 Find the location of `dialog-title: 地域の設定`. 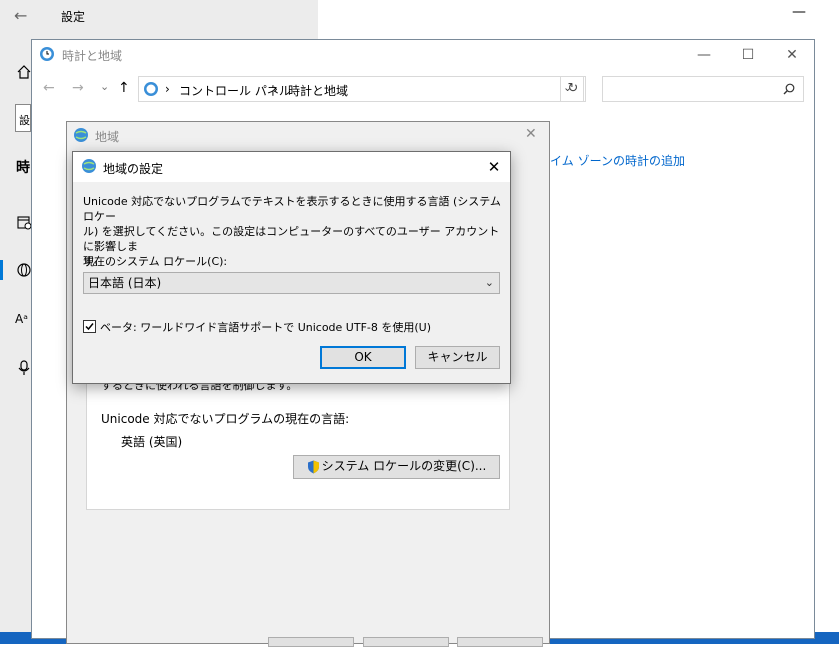

dialog-title: 地域の設定 is located at coordinates (133, 169).